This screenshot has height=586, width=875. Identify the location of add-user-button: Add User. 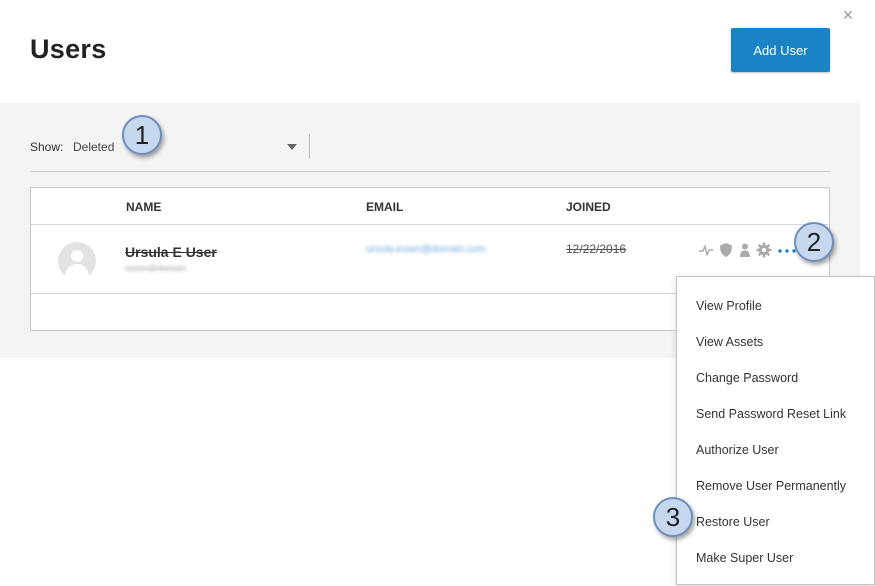
(780, 50).